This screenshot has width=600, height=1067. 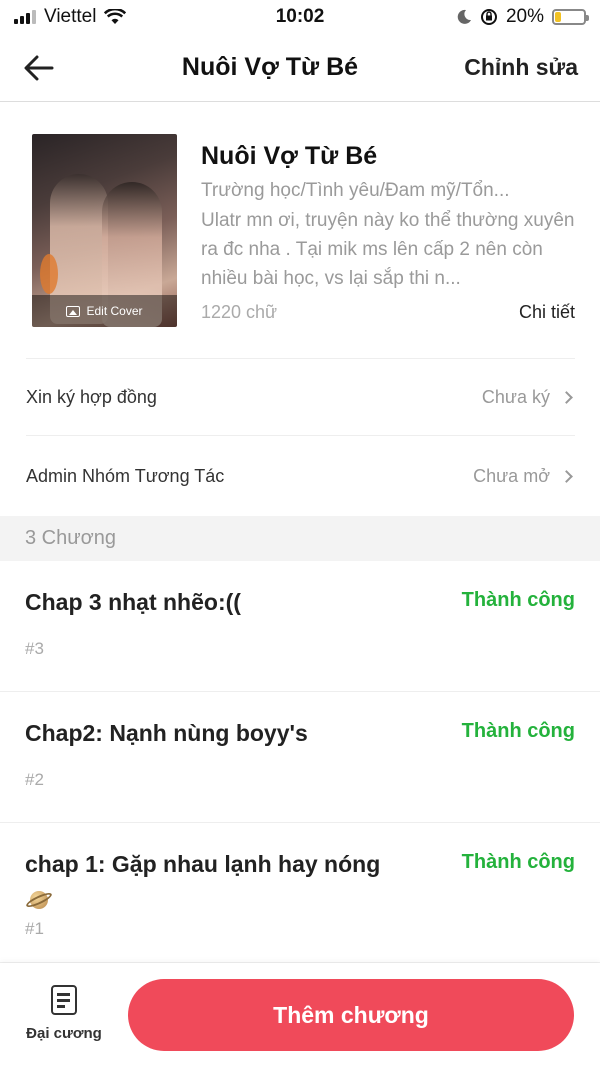 What do you see at coordinates (64, 1000) in the screenshot?
I see `document-icon` at bounding box center [64, 1000].